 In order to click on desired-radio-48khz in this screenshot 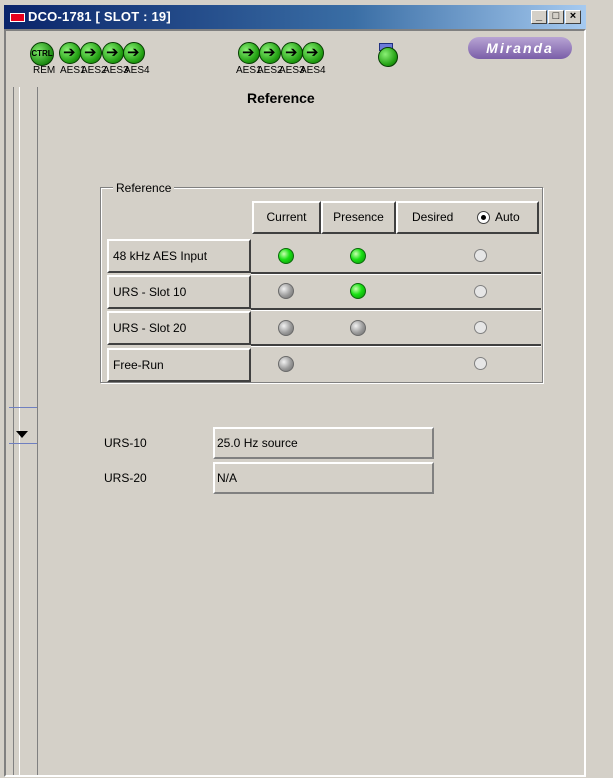, I will do `click(480, 255)`.